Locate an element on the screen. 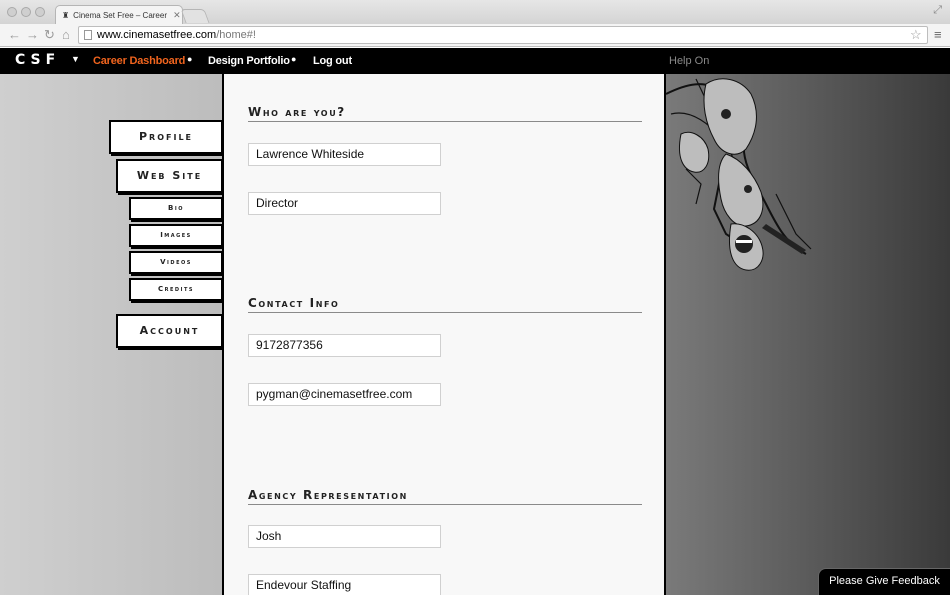  forward-arrow-icon: → is located at coordinates (32, 34).